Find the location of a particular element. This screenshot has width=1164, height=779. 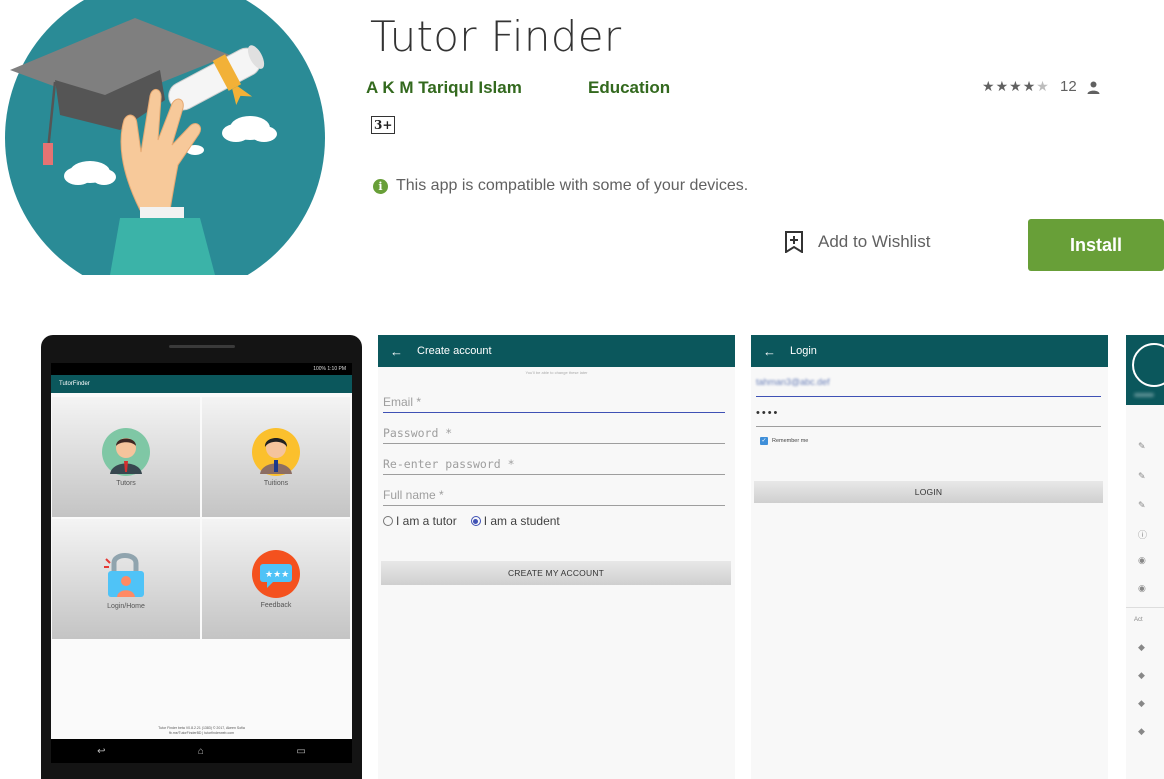

tutor-avatar-icon is located at coordinates (126, 451).